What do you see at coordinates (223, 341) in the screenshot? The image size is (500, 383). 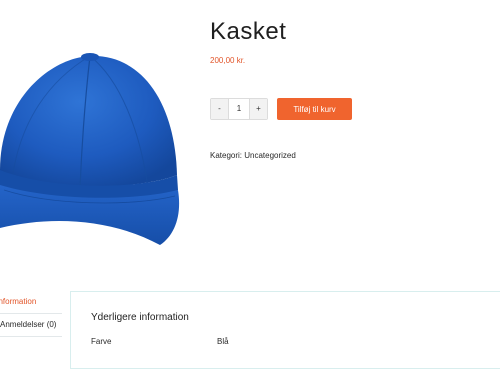 I see `attribute-value: Blå` at bounding box center [223, 341].